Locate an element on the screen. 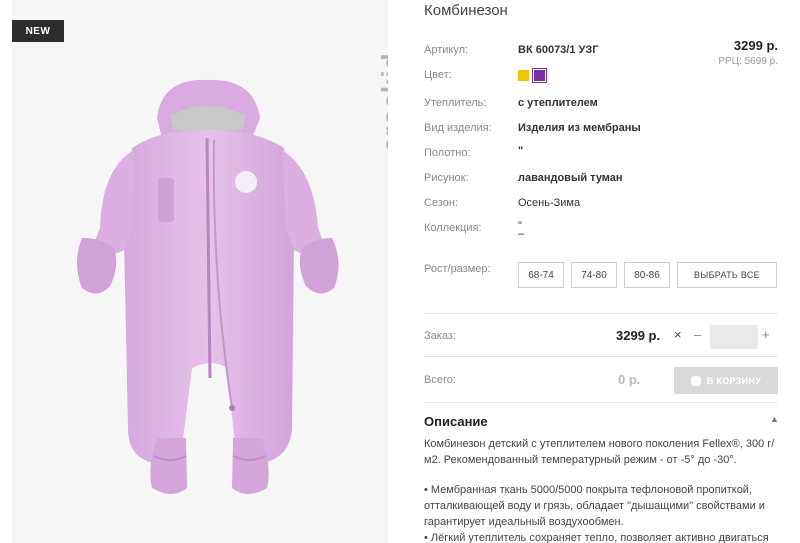 The image size is (800, 543). quantity-input is located at coordinates (734, 337).